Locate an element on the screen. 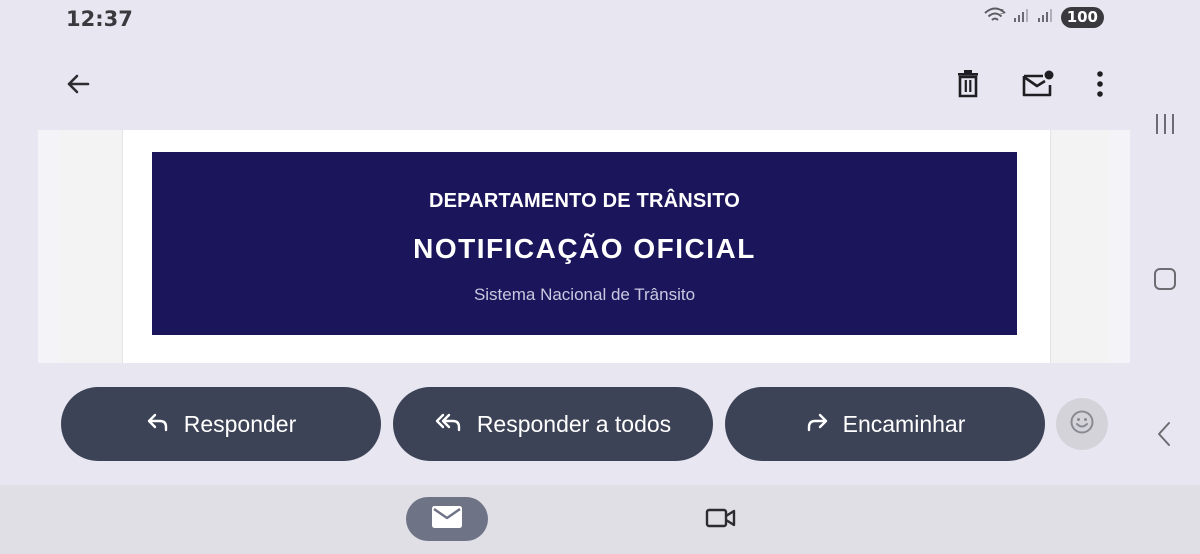 The height and width of the screenshot is (554, 1200). email-margin-left is located at coordinates (91, 246).